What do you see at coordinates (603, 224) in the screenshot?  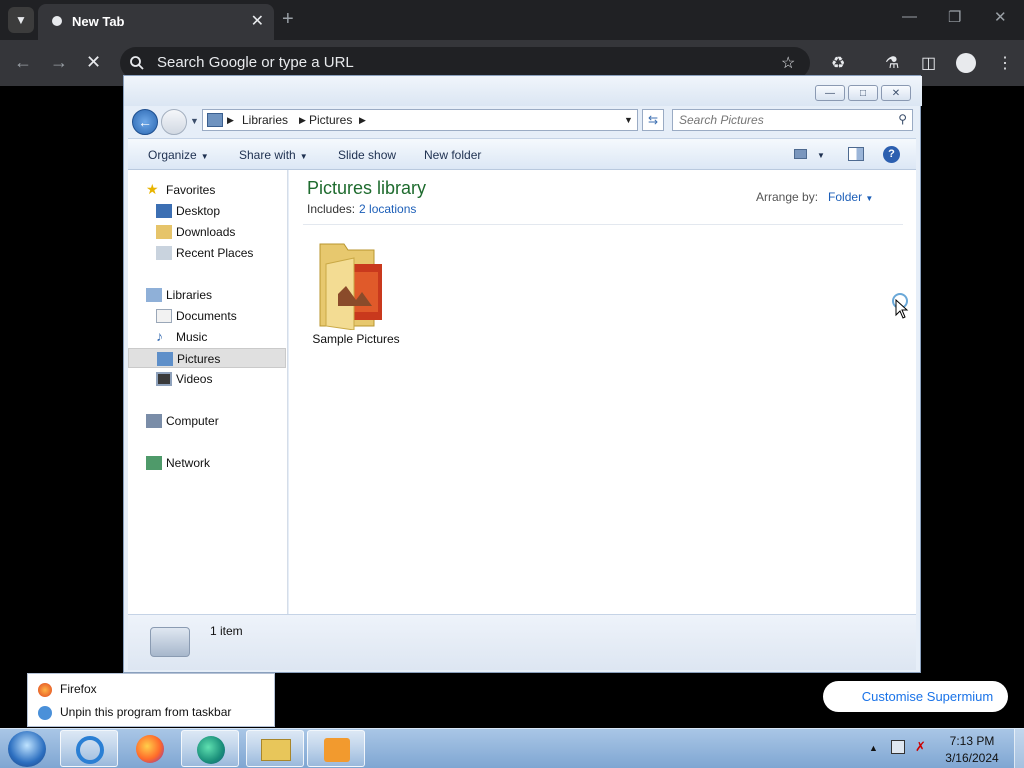 I see `header-divider` at bounding box center [603, 224].